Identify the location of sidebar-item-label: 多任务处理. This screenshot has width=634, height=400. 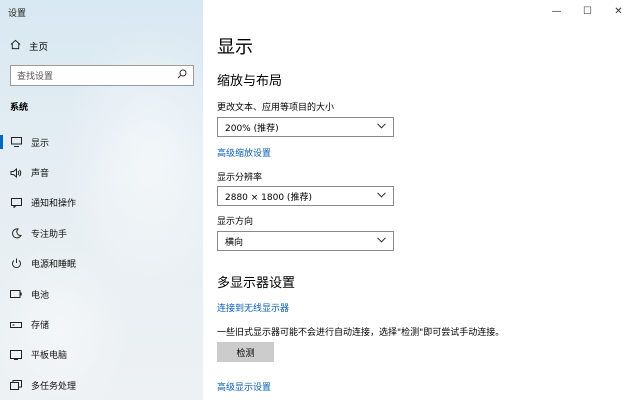
(54, 386).